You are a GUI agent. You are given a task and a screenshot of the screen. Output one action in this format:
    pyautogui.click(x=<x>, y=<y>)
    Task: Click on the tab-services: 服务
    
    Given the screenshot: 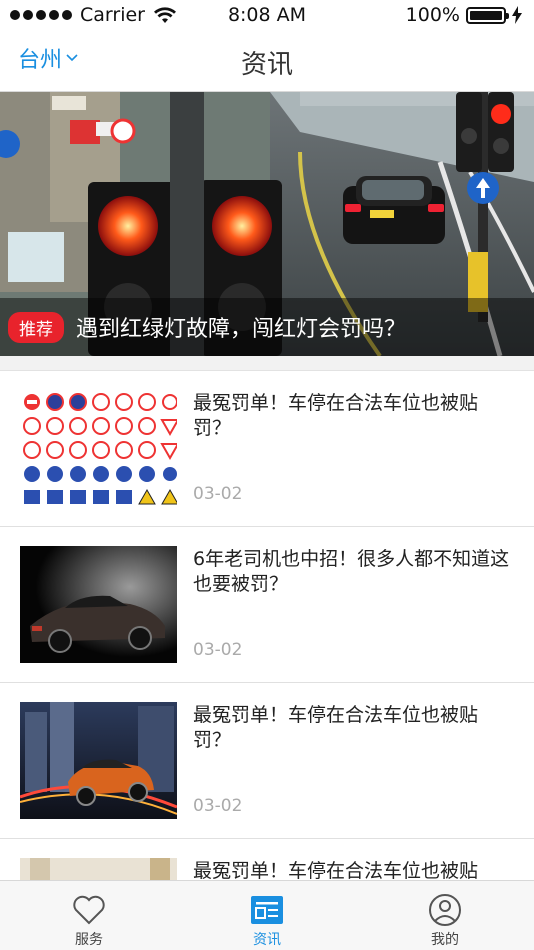 What is the action you would take?
    pyautogui.click(x=89, y=915)
    